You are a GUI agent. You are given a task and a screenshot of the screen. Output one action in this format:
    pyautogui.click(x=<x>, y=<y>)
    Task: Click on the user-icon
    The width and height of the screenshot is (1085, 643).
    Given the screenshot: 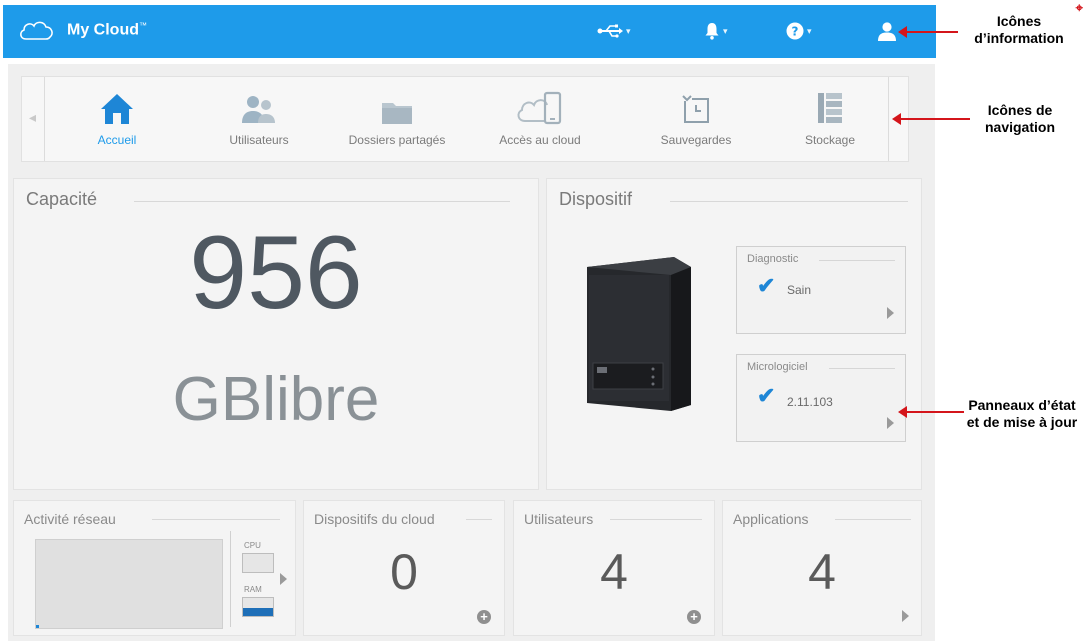 What is the action you would take?
    pyautogui.click(x=887, y=31)
    